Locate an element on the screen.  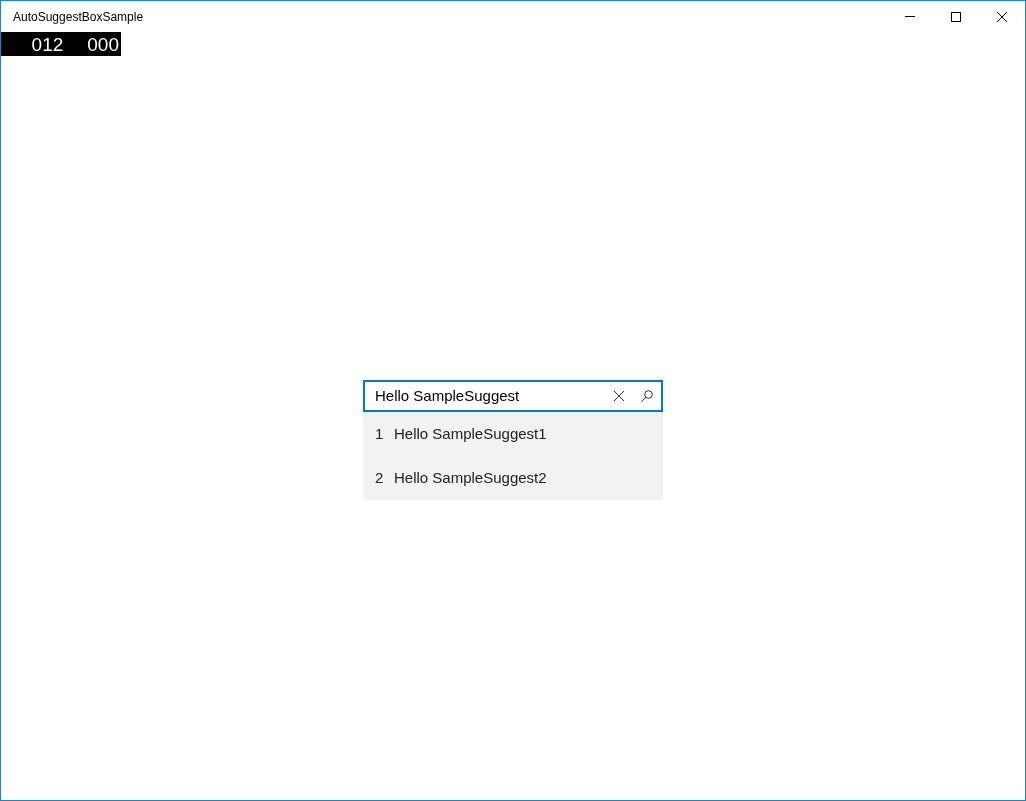
suggestion-number: 1 is located at coordinates (380, 433).